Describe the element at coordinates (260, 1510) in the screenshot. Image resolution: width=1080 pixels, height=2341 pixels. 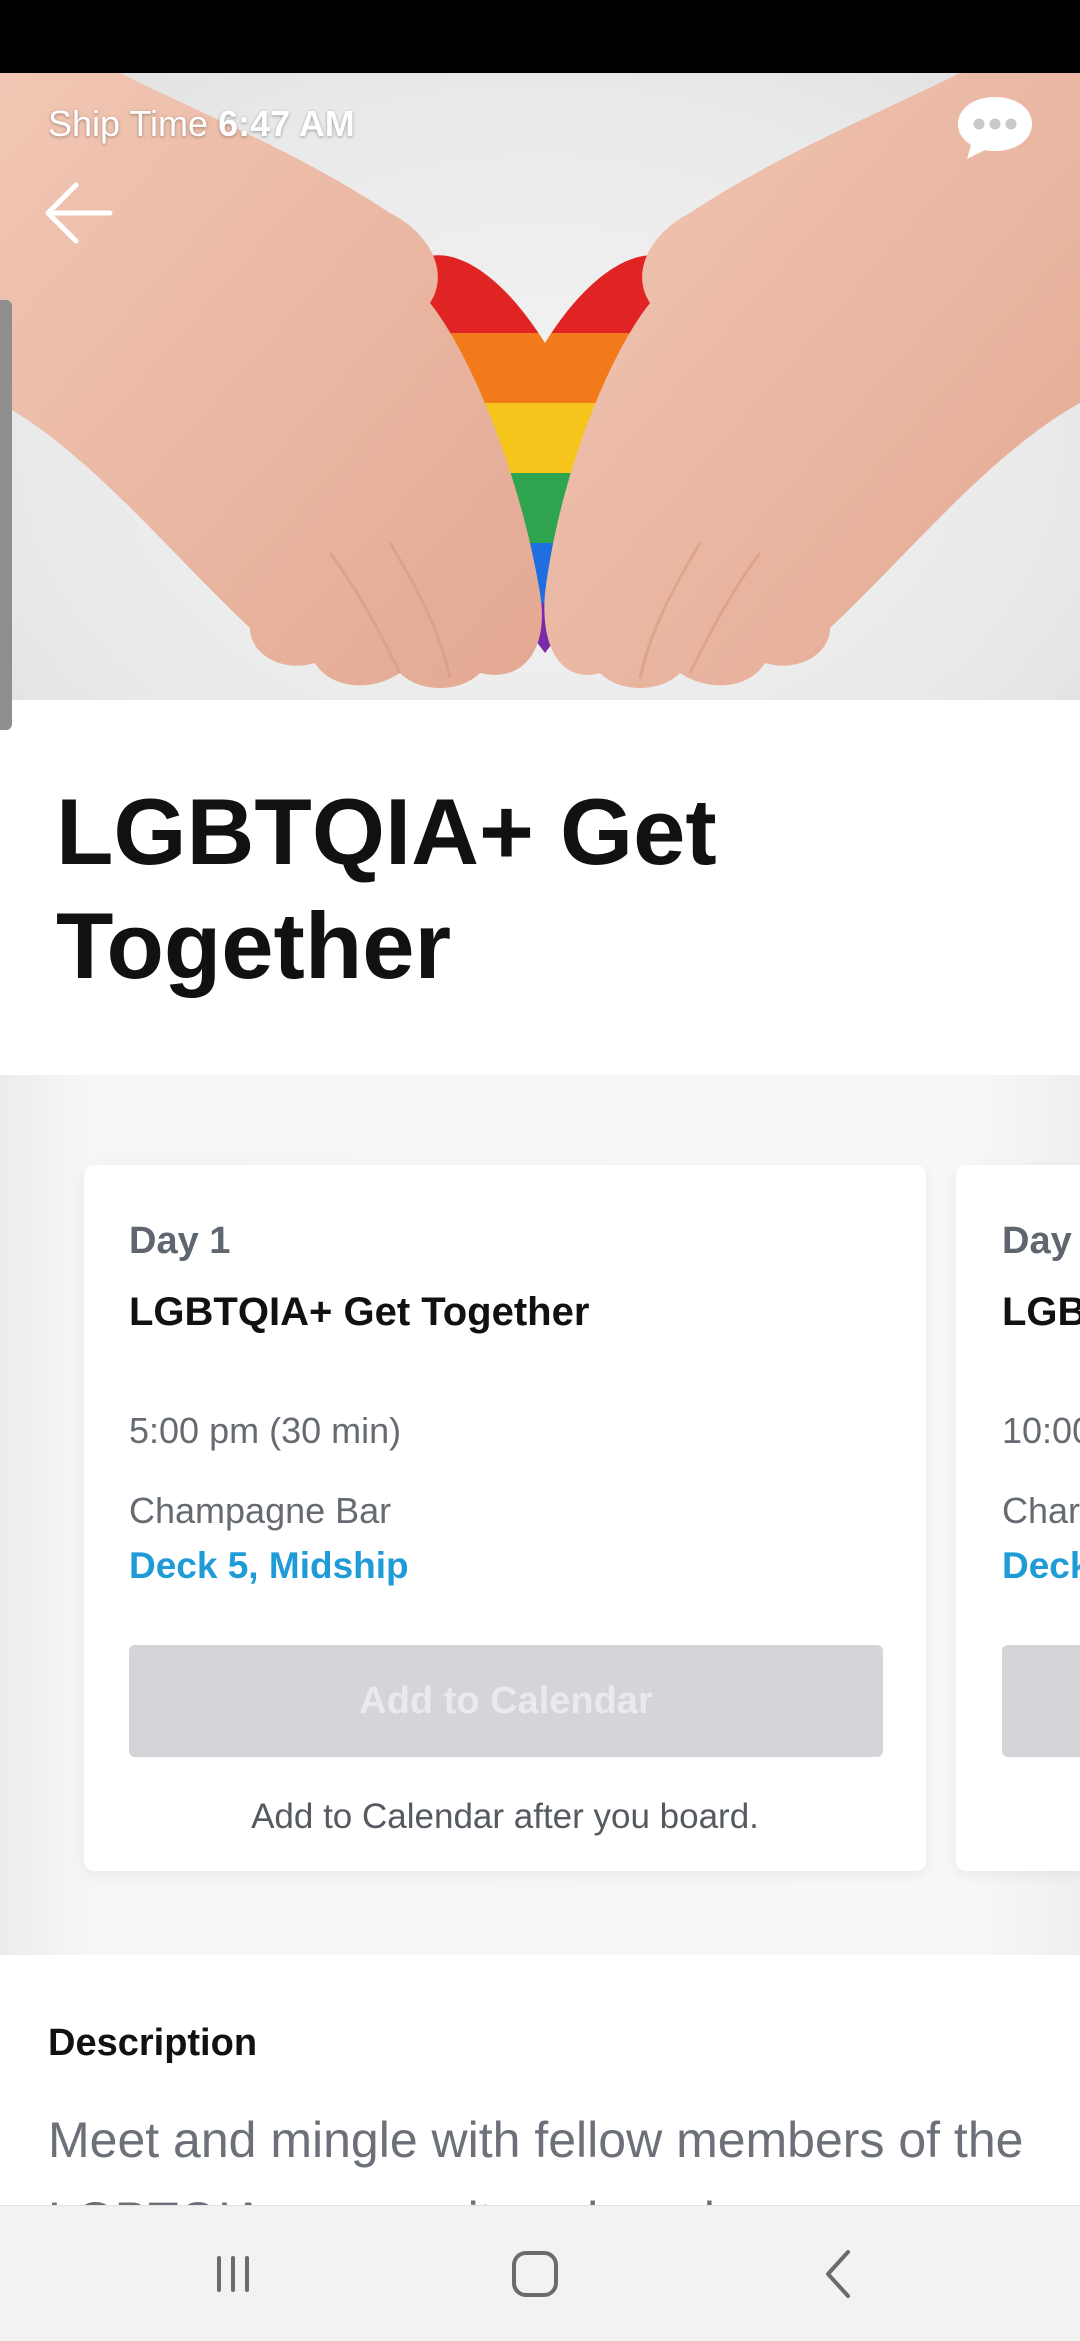
I see `card-venue: Champagne Bar` at that location.